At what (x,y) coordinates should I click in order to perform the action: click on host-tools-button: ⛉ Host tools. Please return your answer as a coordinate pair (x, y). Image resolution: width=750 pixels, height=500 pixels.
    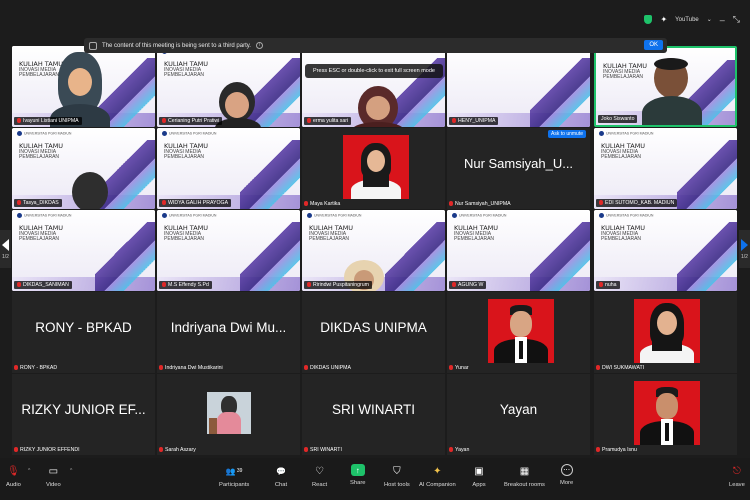
    Looking at the image, I should click on (397, 476).